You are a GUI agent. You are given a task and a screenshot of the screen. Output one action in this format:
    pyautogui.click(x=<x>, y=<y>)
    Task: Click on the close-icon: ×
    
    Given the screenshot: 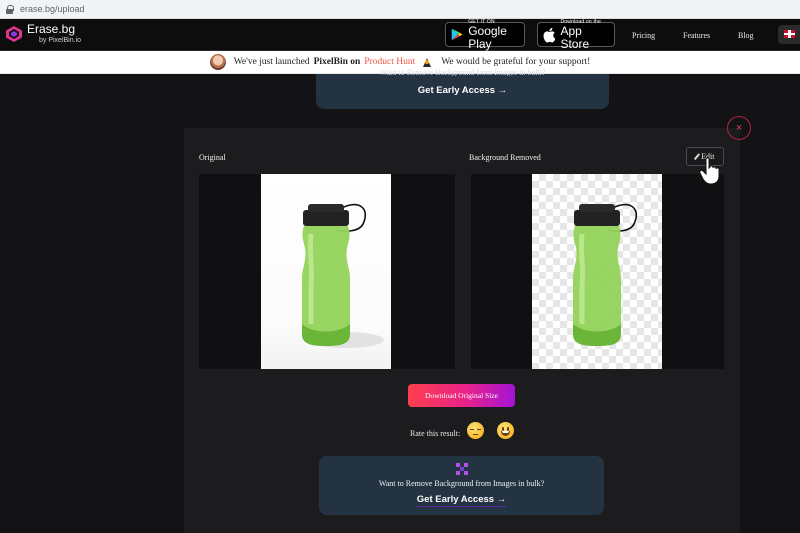 What is the action you would take?
    pyautogui.click(x=739, y=128)
    